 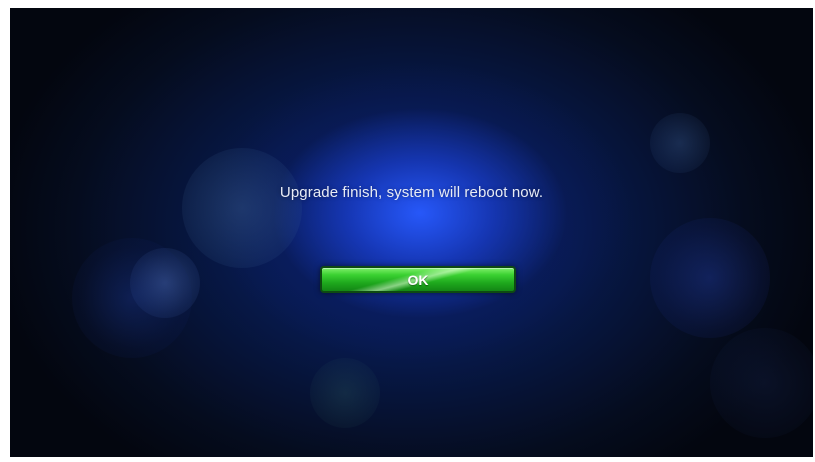 I want to click on ok-button: OK, so click(x=418, y=279).